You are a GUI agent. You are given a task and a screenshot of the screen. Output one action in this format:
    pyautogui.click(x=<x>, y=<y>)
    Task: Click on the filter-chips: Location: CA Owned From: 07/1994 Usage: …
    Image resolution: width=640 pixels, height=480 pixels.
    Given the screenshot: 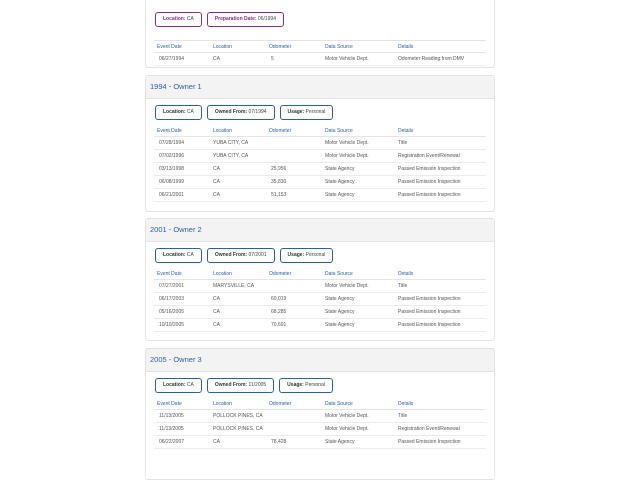 What is the action you would take?
    pyautogui.click(x=320, y=112)
    